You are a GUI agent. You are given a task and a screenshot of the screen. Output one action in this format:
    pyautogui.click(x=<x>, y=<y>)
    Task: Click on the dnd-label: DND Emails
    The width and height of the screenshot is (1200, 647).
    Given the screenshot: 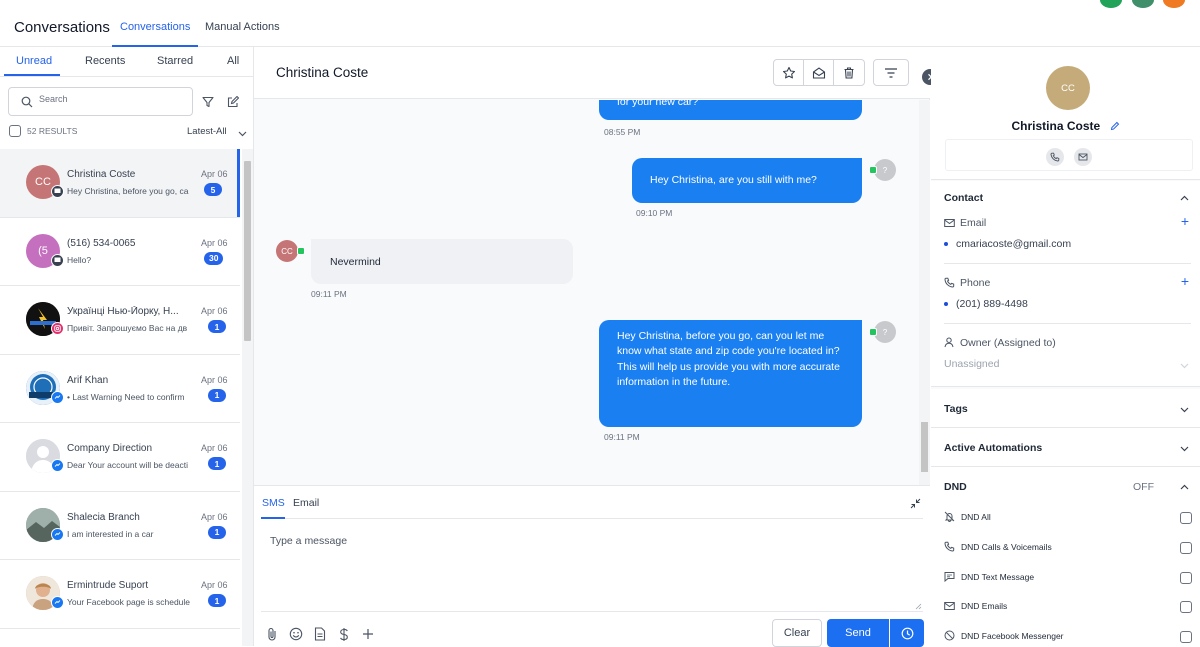 What is the action you would take?
    pyautogui.click(x=984, y=606)
    